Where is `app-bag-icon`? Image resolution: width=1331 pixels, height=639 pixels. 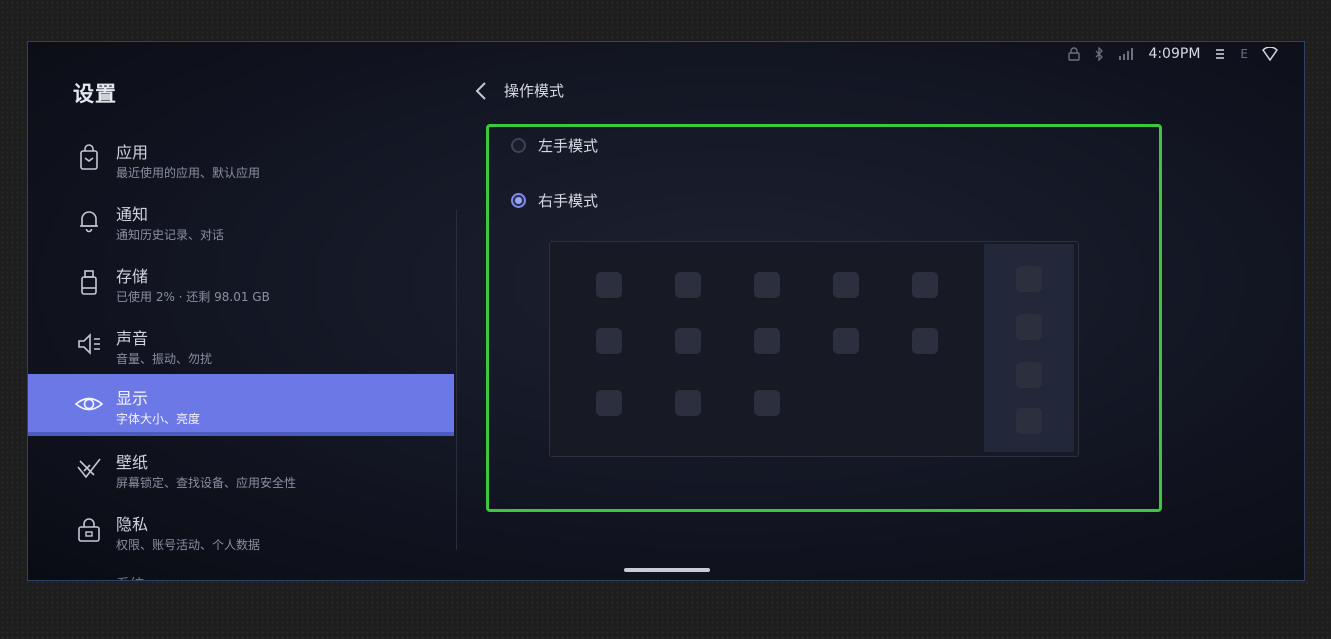 app-bag-icon is located at coordinates (89, 158).